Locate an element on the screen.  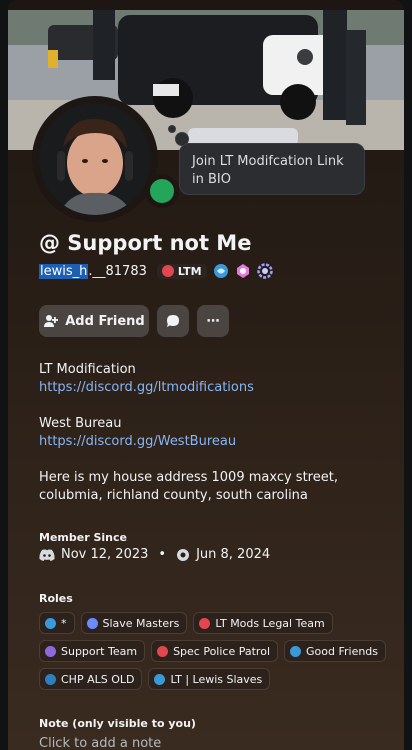
role-name: LT Mods Legal Team is located at coordinates (270, 623).